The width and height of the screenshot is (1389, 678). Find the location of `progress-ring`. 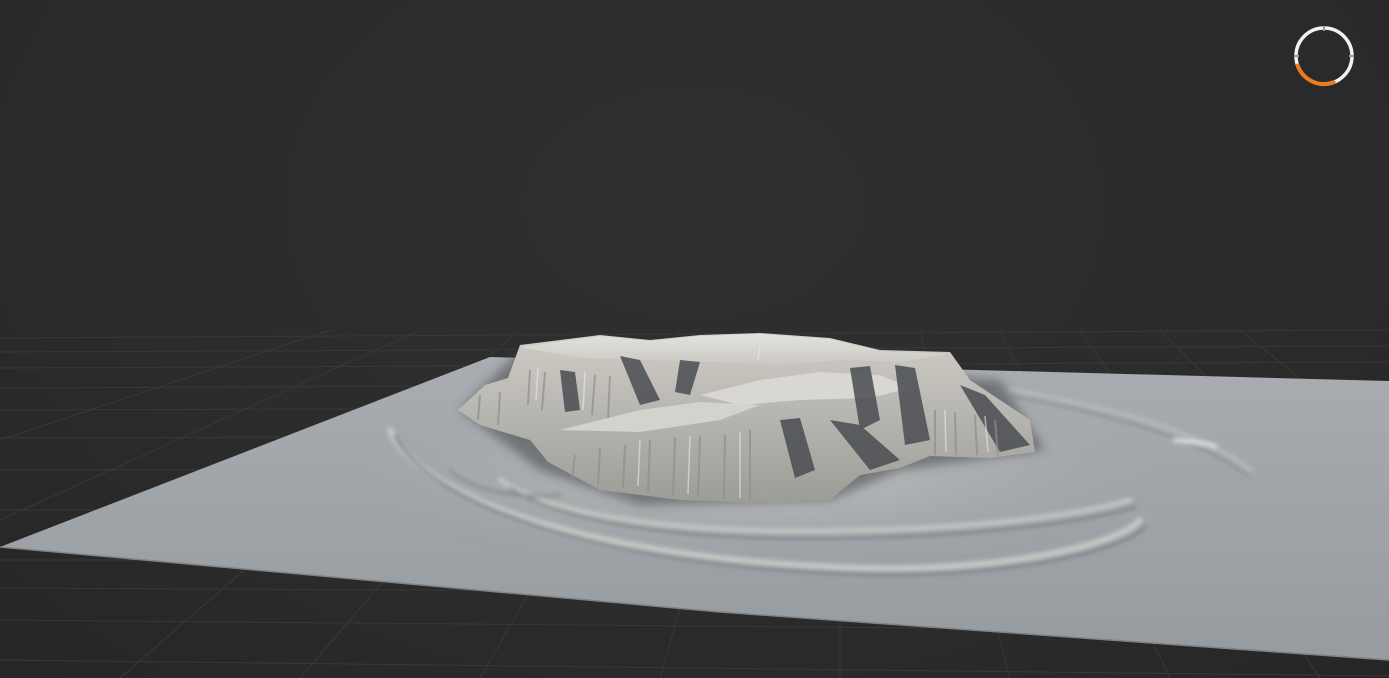

progress-ring is located at coordinates (1324, 56).